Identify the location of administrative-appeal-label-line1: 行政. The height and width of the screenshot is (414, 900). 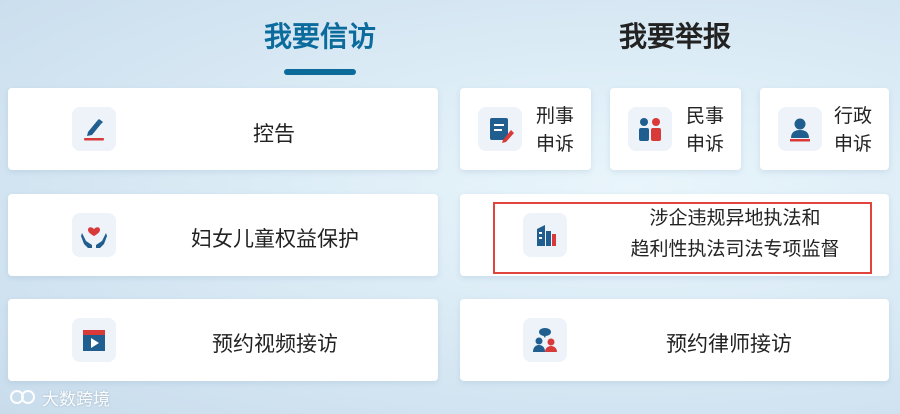
(853, 116).